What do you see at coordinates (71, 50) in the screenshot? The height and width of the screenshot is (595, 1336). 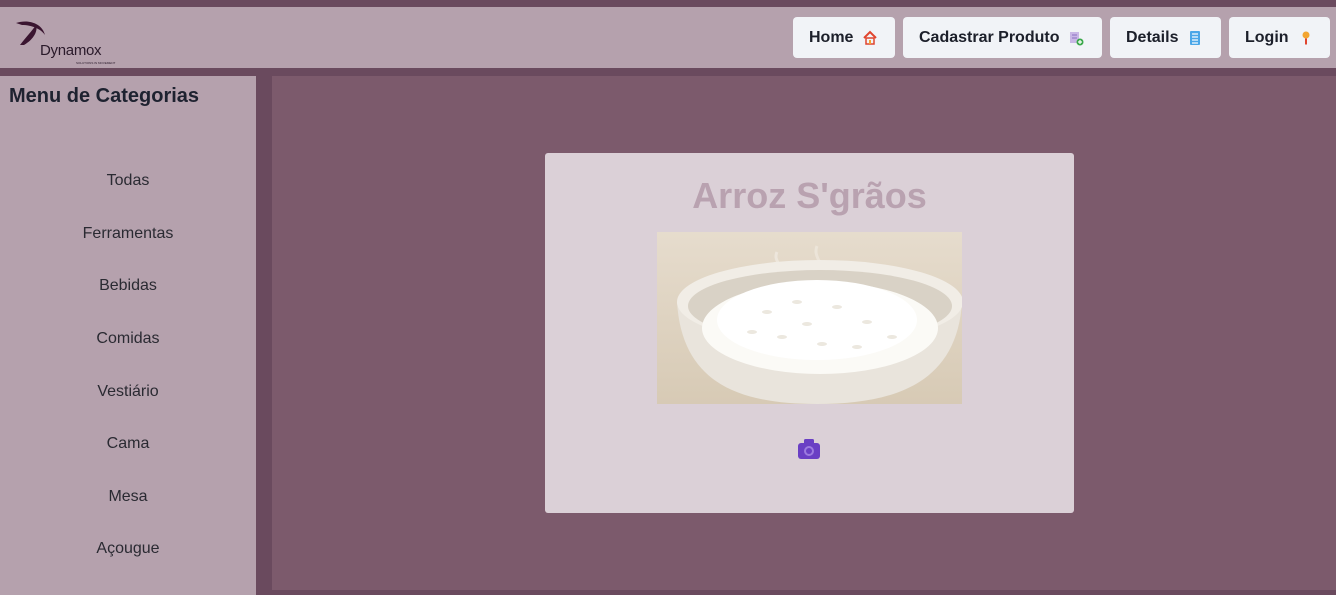 I see `logo-text: Dynamox` at bounding box center [71, 50].